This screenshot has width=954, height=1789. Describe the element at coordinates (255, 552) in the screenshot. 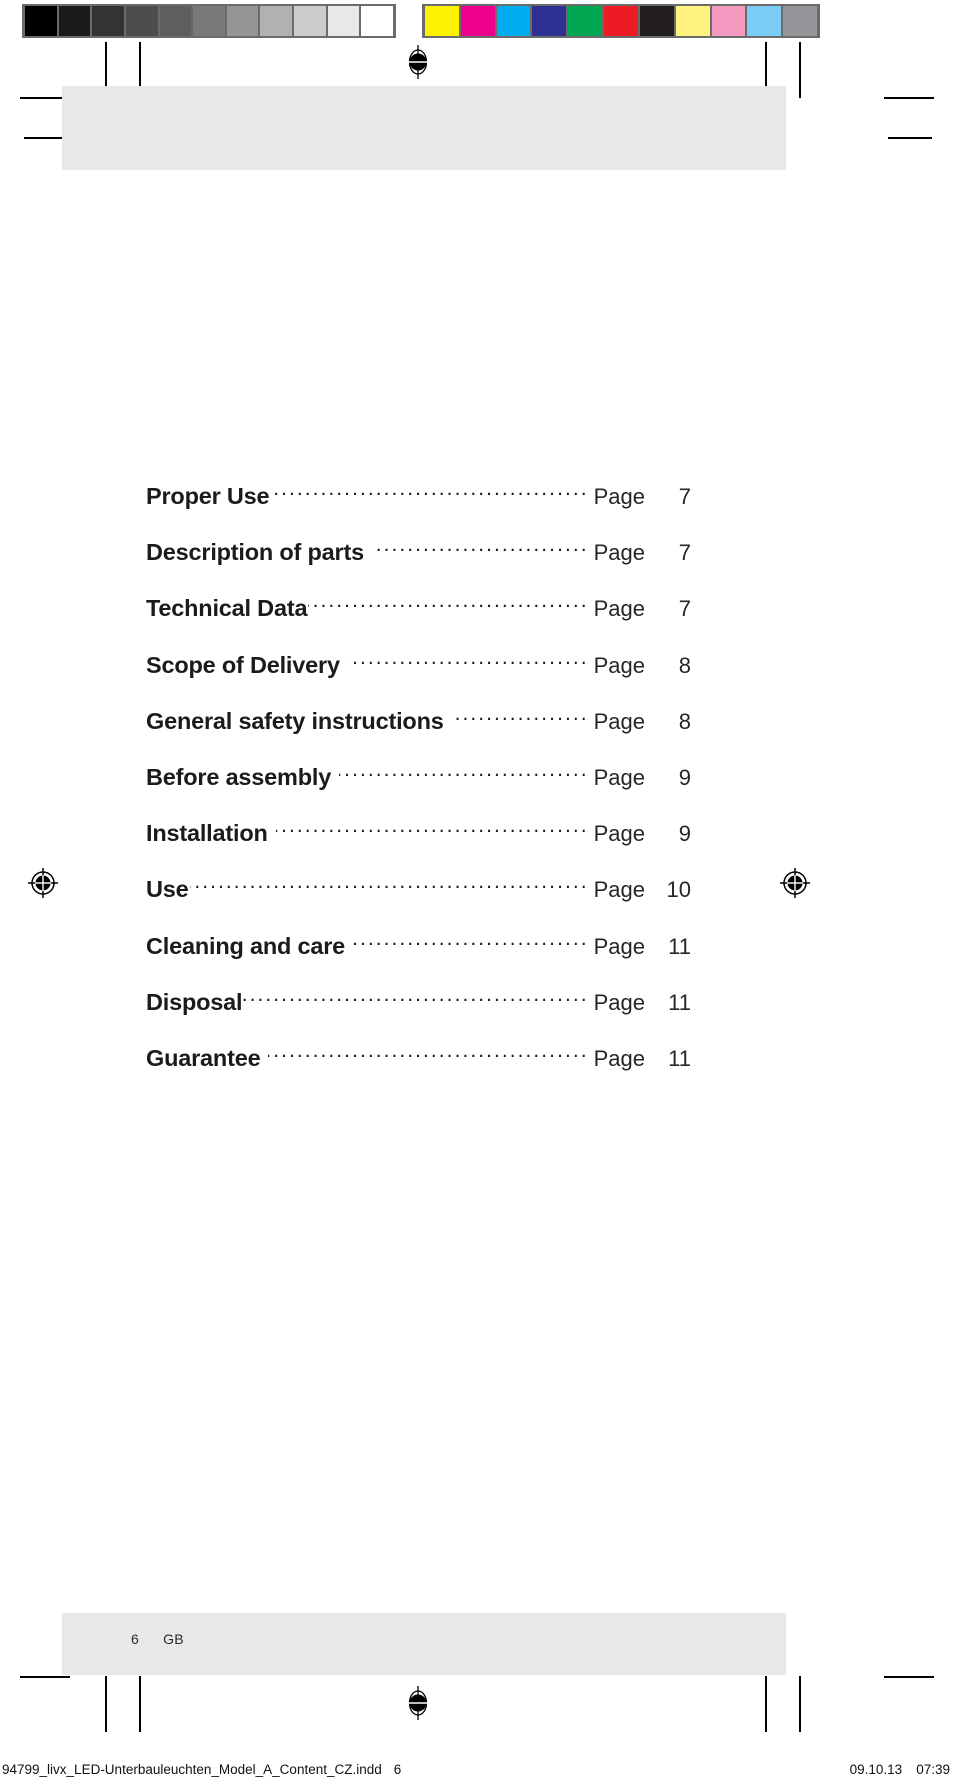

I see `toc-entry-title: Description of parts` at that location.